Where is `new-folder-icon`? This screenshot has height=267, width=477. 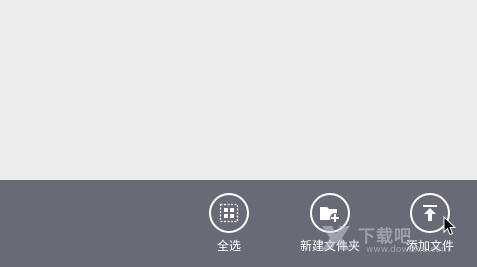 new-folder-icon is located at coordinates (330, 215).